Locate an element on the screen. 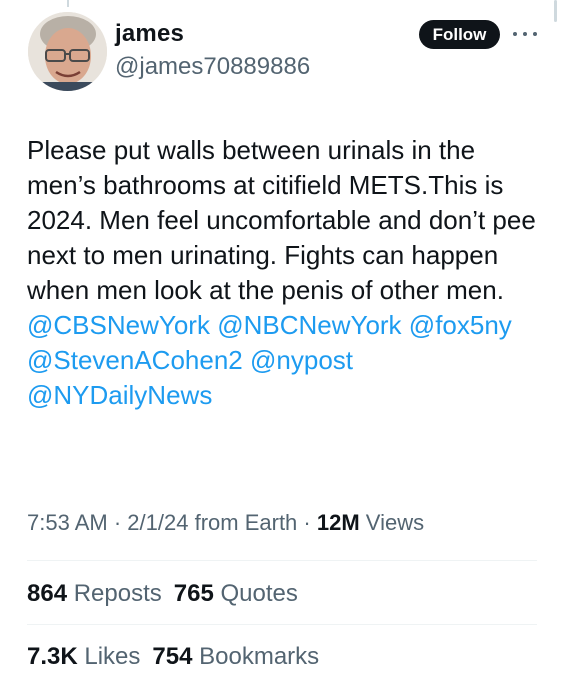 Image resolution: width=563 pixels, height=680 pixels. bookmarks-label: Bookmarks is located at coordinates (259, 656).